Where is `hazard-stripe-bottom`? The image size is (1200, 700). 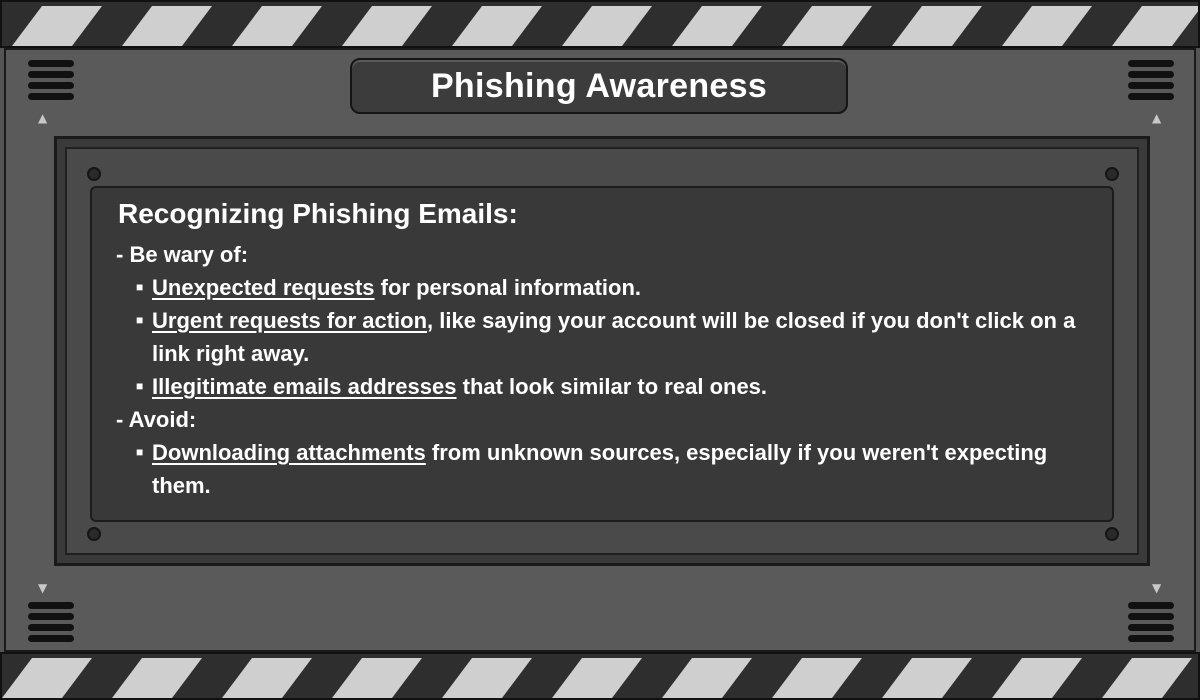 hazard-stripe-bottom is located at coordinates (600, 676).